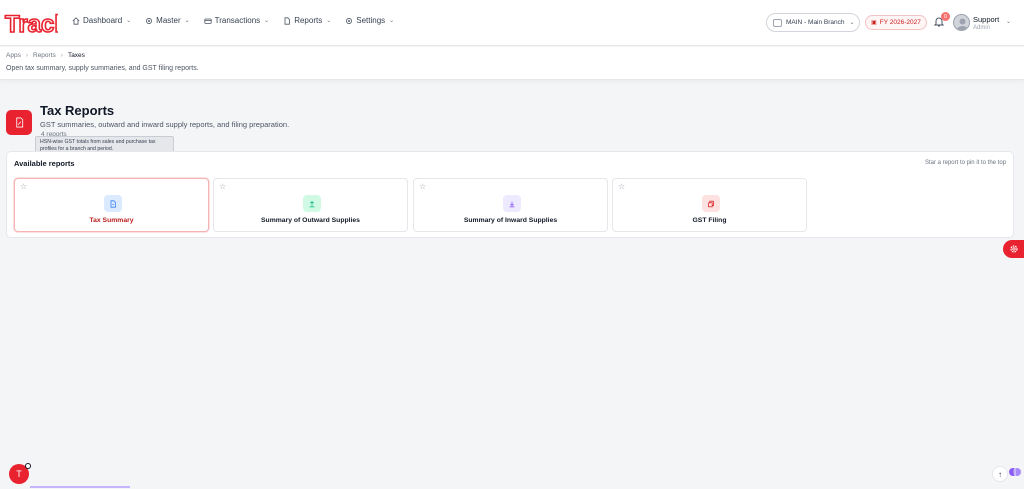 The width and height of the screenshot is (1024, 489). I want to click on document-icon, so click(113, 203).